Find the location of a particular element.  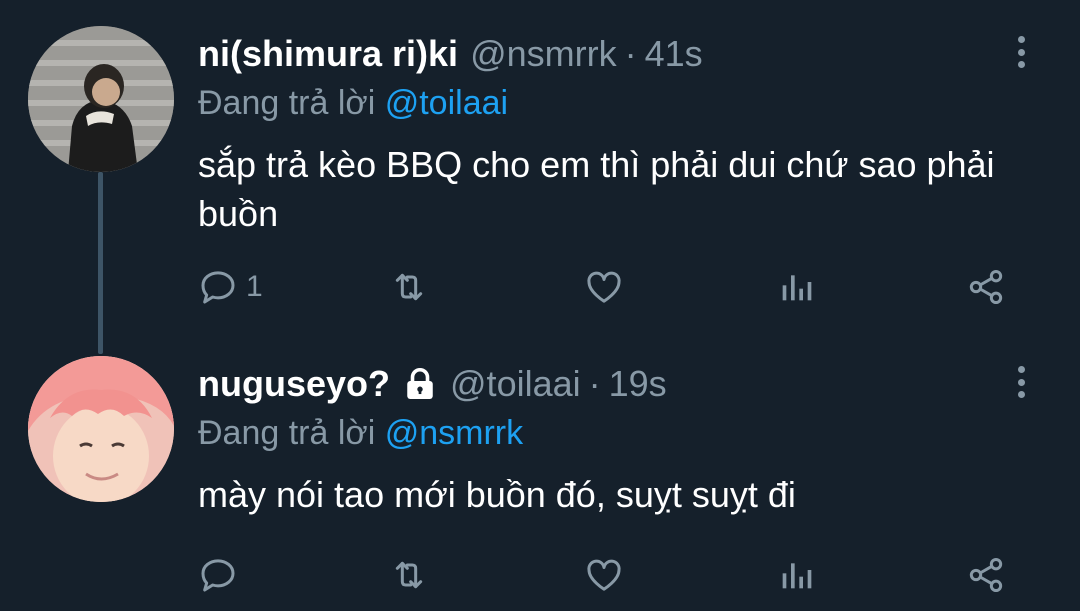

tweet-header: ni(shimura ri)ki @nsmrrk · 41s is located at coordinates (450, 54).